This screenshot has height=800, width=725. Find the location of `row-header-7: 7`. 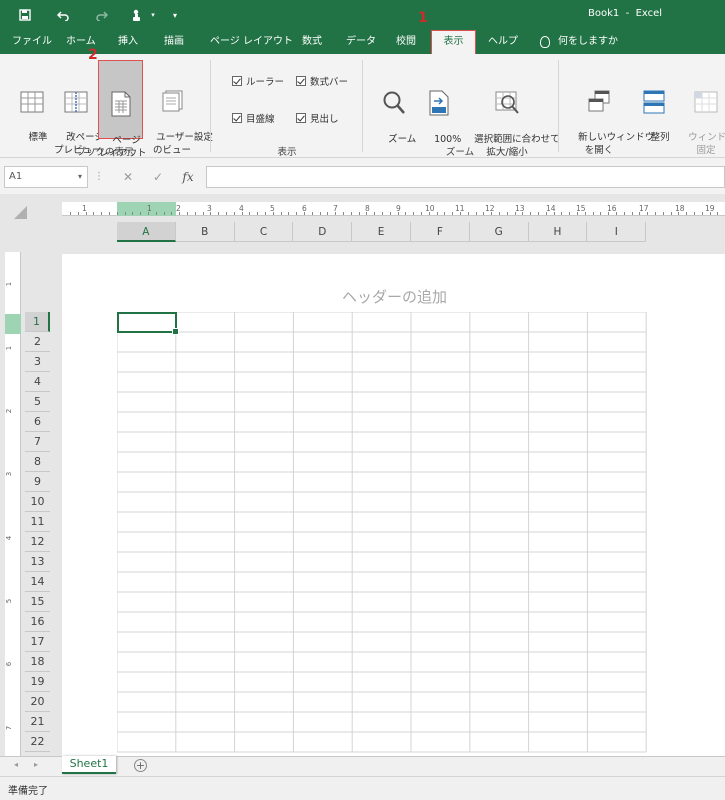

row-header-7: 7 is located at coordinates (37, 442).